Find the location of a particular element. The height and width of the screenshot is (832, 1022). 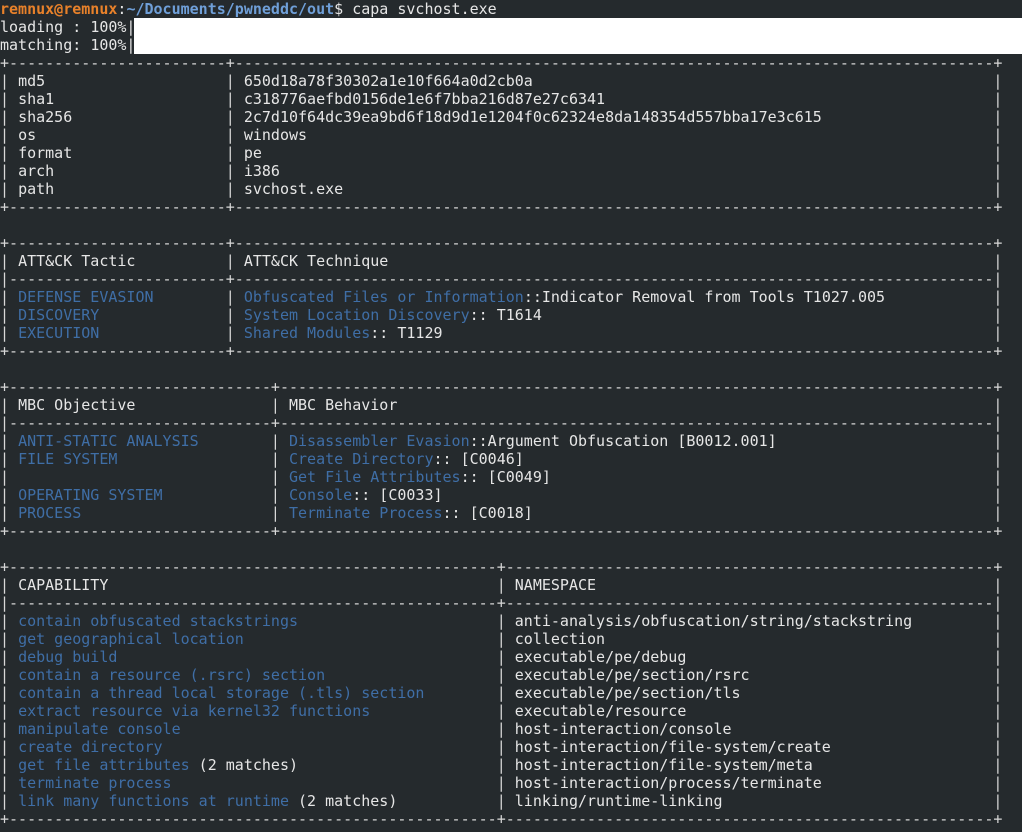

meta-row: | os | windows | is located at coordinates (501, 135).